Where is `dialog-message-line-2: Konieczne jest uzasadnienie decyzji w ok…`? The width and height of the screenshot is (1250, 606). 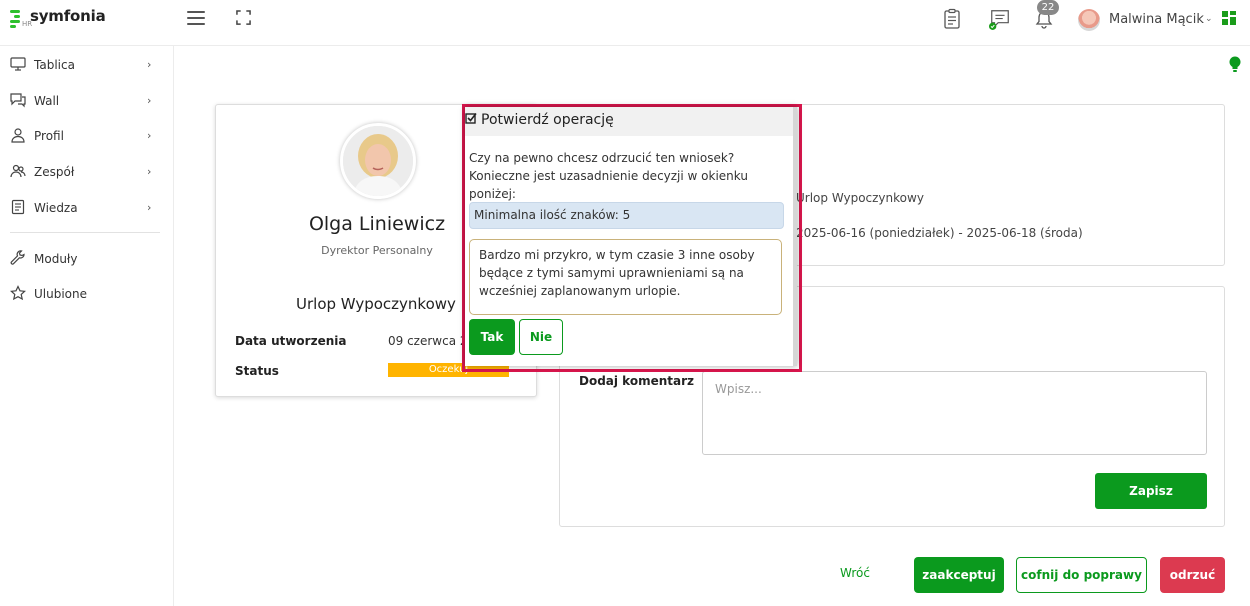 dialog-message-line-2: Konieczne jest uzasadnienie decyzji w ok… is located at coordinates (608, 185).